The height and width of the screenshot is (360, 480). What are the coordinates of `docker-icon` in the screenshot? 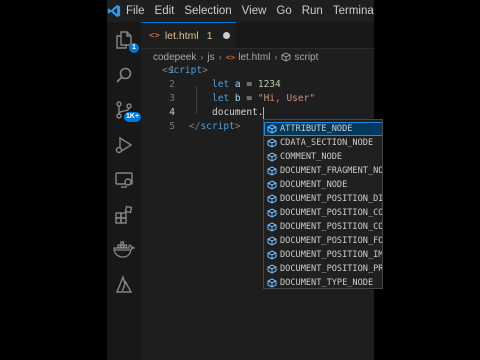 It's located at (124, 249).